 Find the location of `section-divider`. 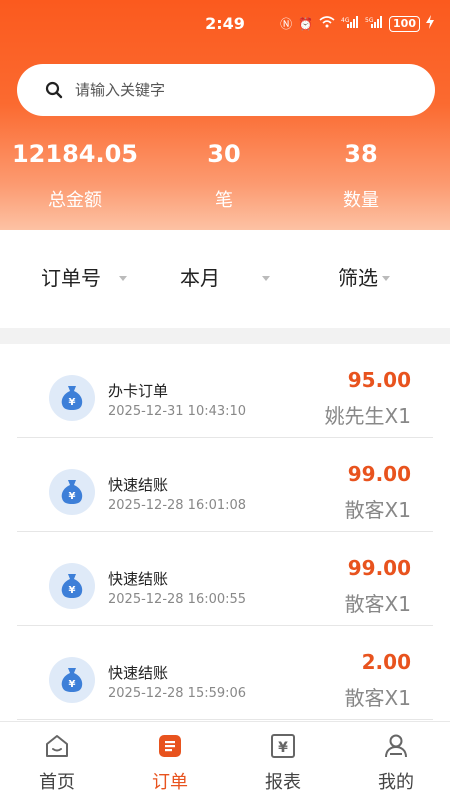

section-divider is located at coordinates (225, 336).